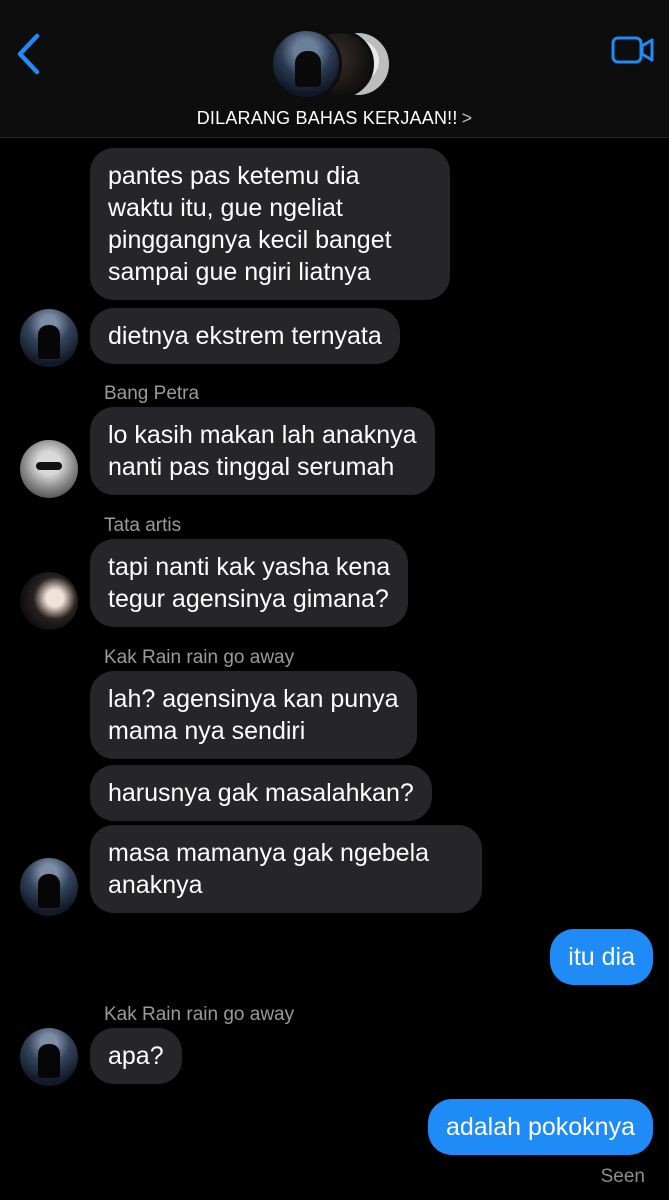  What do you see at coordinates (245, 336) in the screenshot?
I see `message-bubble: dietnya ekstrem ternyata` at bounding box center [245, 336].